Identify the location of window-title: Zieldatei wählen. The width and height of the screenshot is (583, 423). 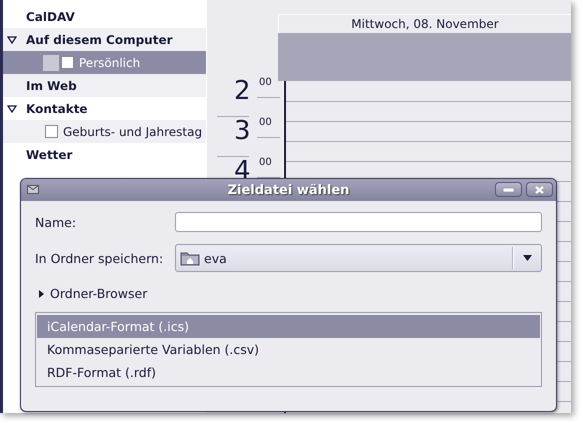
(289, 190).